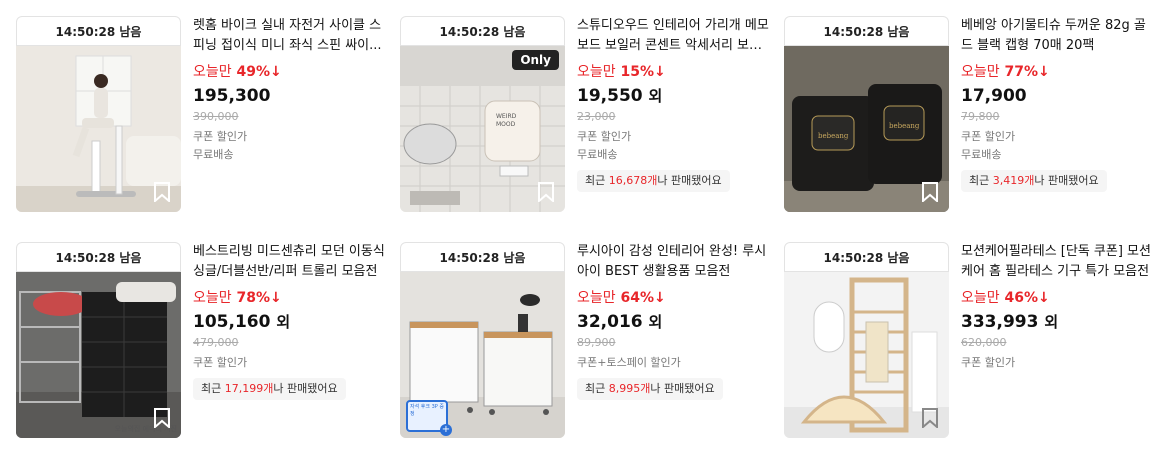 The width and height of the screenshot is (1168, 454). I want to click on sale-price: 17,900, so click(994, 96).